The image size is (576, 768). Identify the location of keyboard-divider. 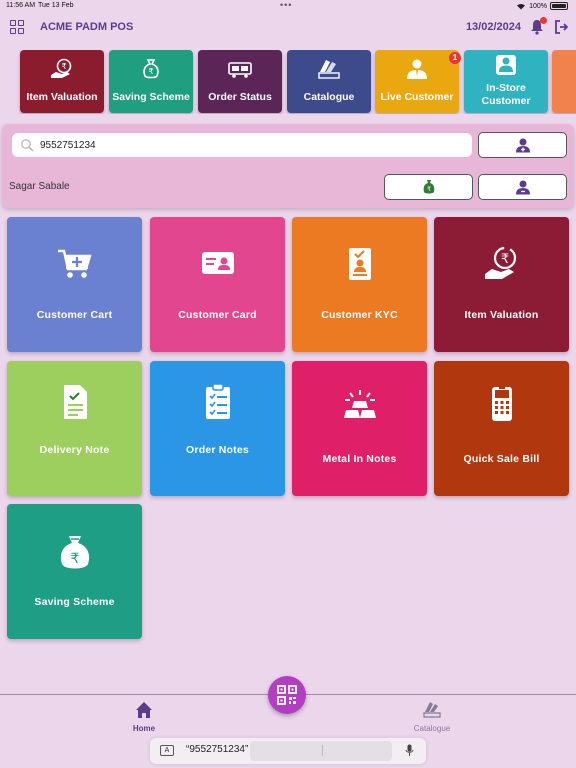
(322, 750).